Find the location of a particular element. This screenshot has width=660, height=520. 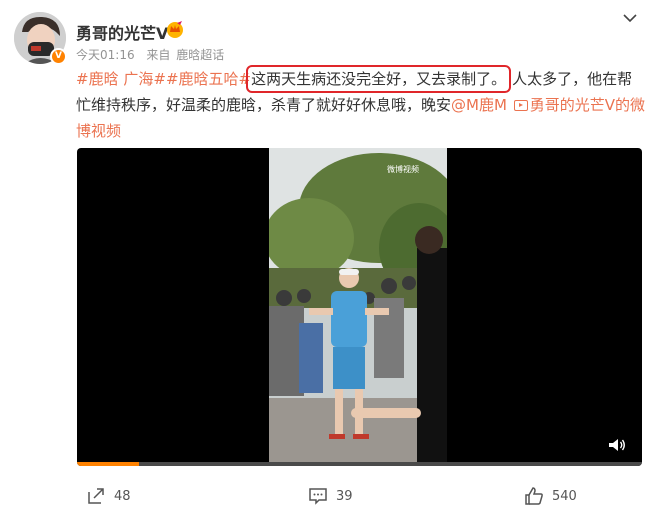

video-watermark: 微博视频 is located at coordinates (403, 169).